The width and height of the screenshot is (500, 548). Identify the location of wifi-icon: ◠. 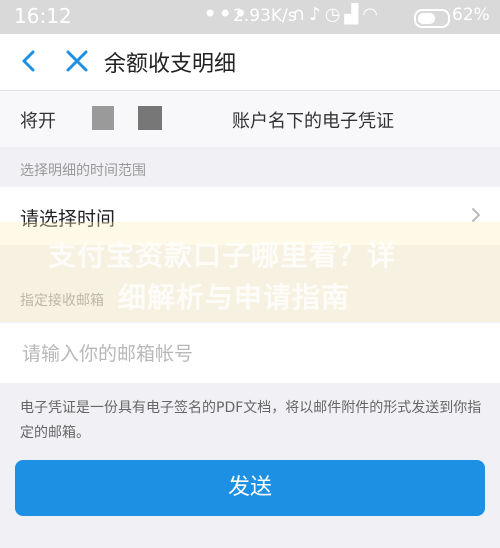
(372, 14).